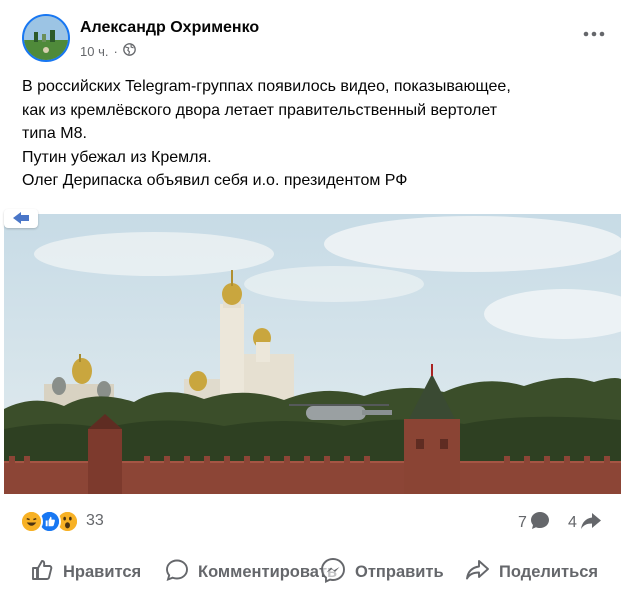  Describe the element at coordinates (399, 571) in the screenshot. I see `send-label: Отправить` at that location.